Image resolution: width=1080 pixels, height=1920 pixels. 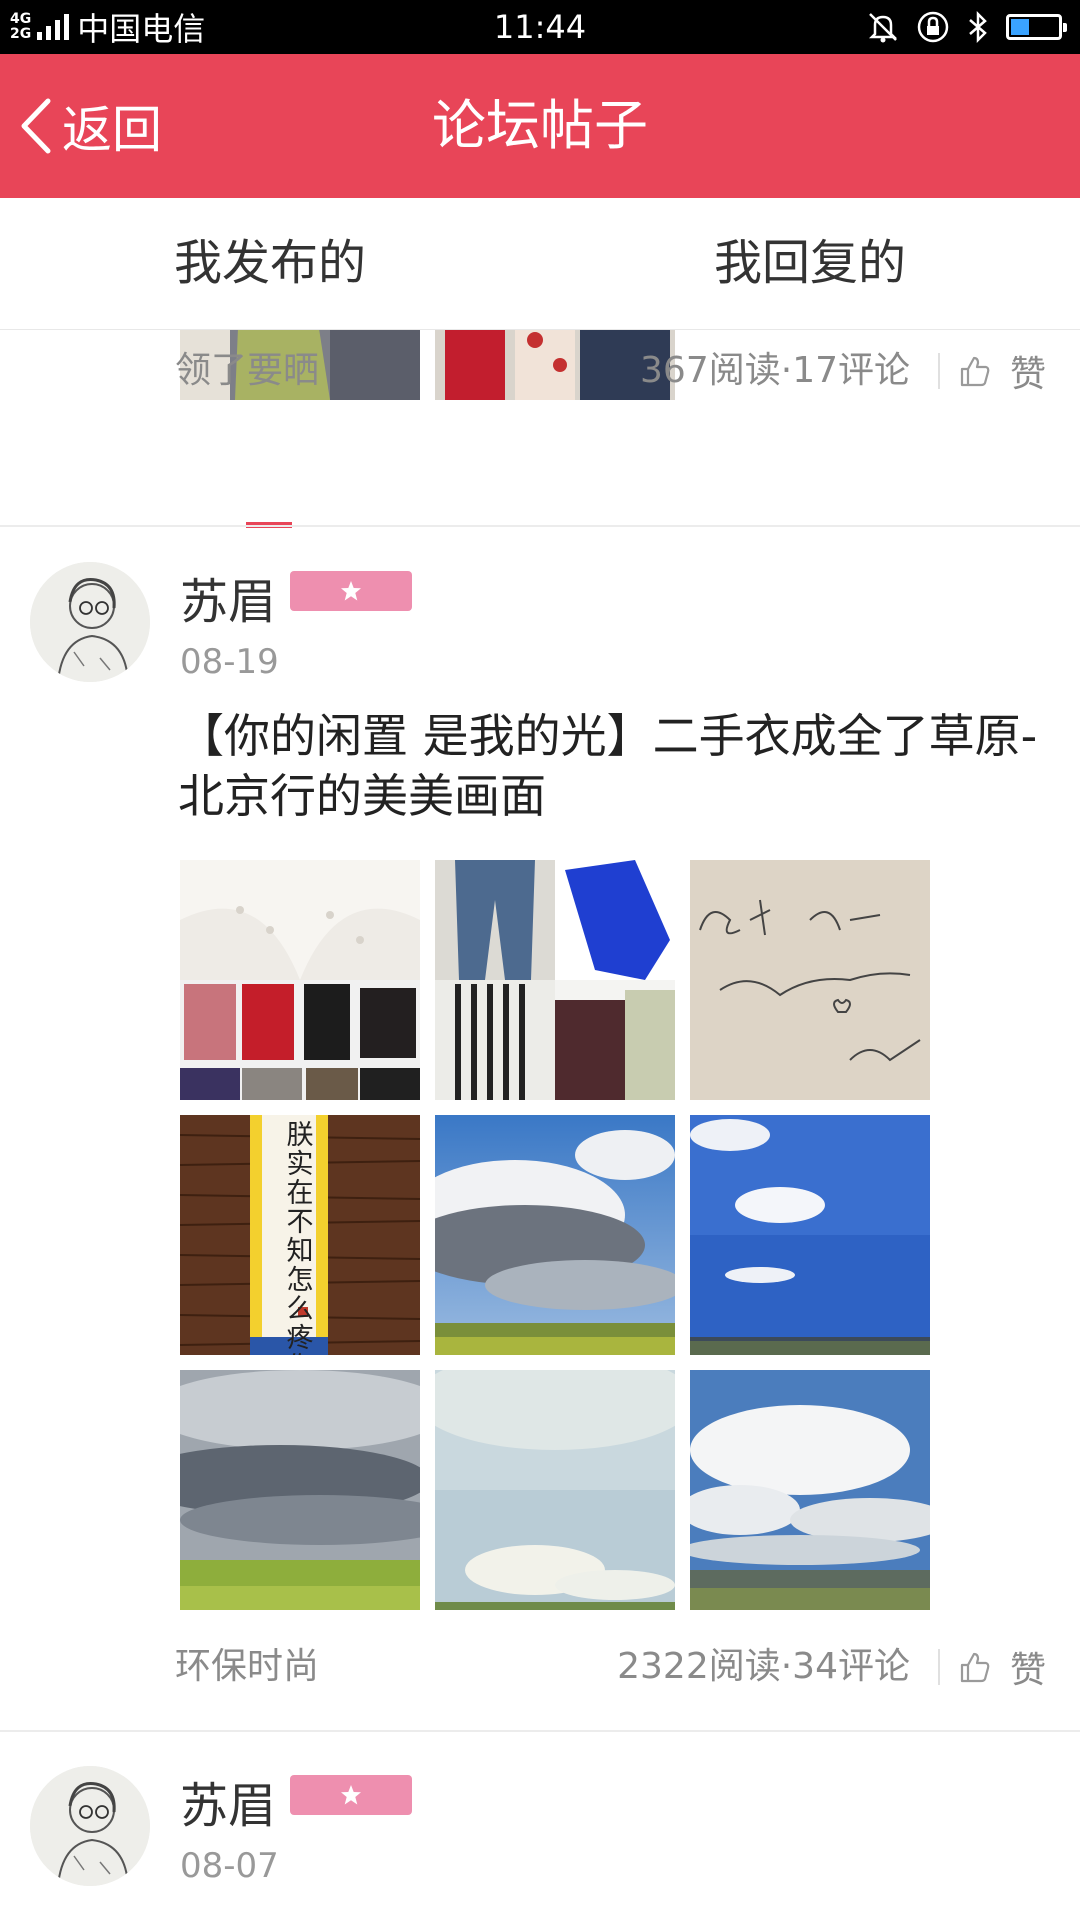 What do you see at coordinates (775, 370) in the screenshot?
I see `post-stats: 367阅读·17评论` at bounding box center [775, 370].